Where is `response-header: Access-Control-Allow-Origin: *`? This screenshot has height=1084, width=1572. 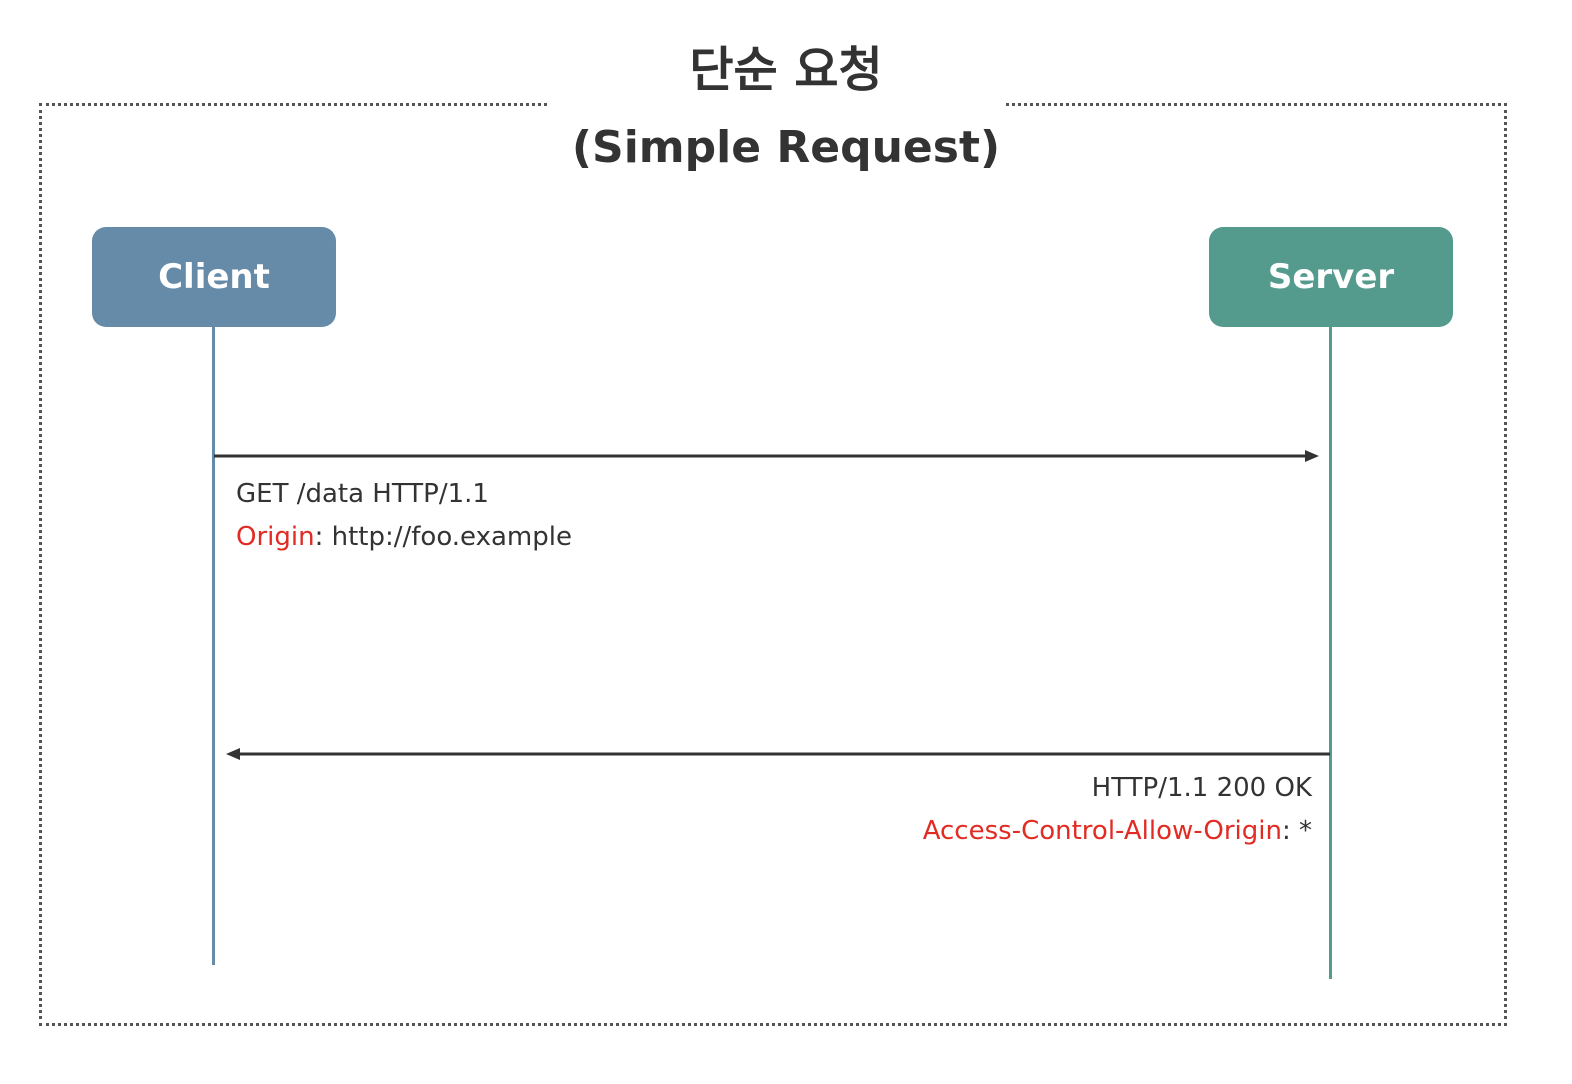 response-header: Access-Control-Allow-Origin: * is located at coordinates (1117, 831).